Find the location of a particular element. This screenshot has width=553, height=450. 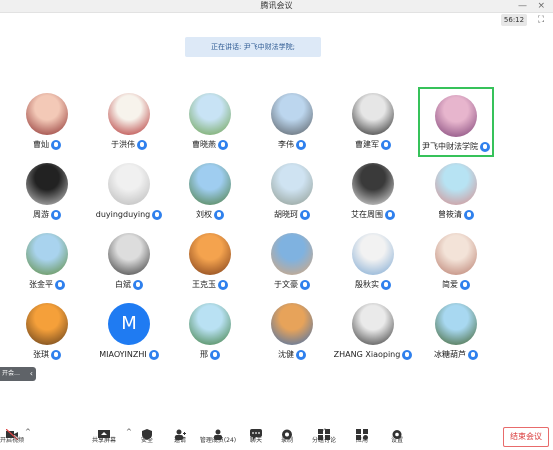

participant-name: 张金平 is located at coordinates (41, 284).